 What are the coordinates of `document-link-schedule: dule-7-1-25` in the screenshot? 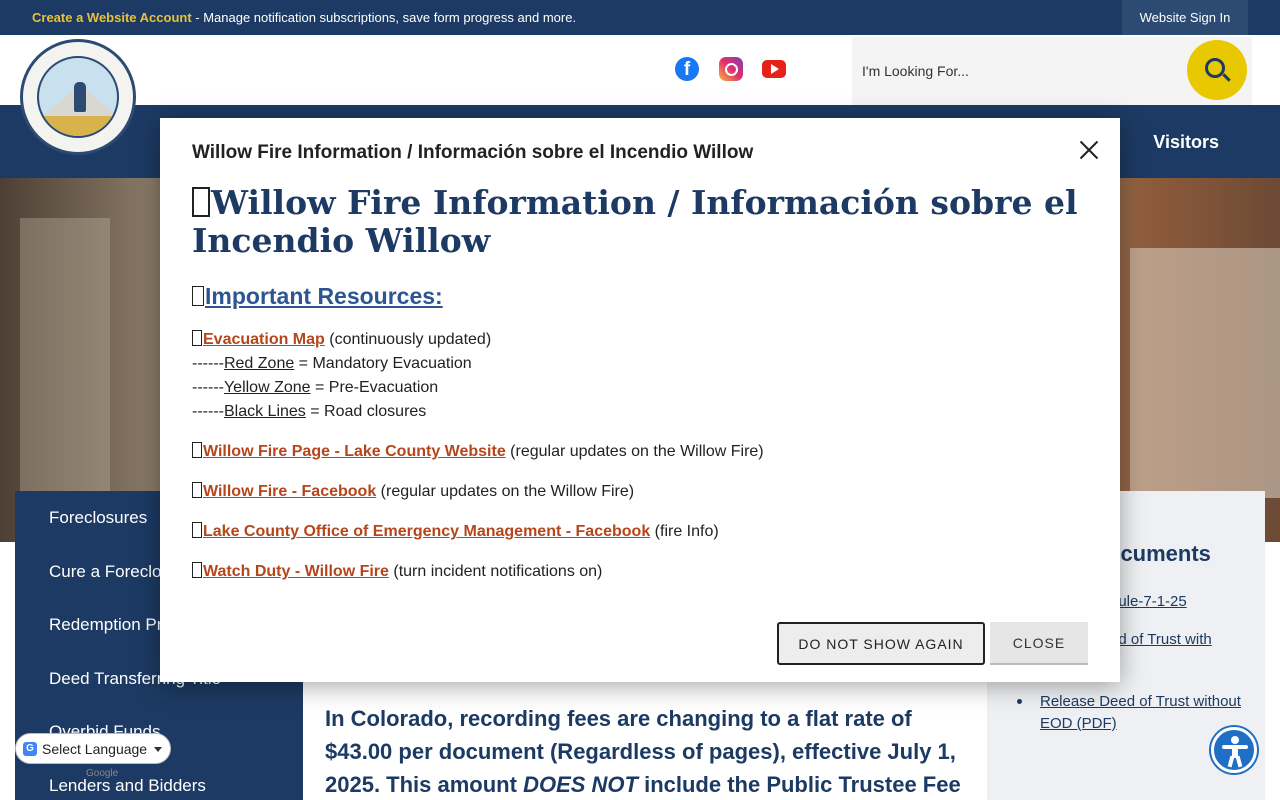 It's located at (1148, 601).